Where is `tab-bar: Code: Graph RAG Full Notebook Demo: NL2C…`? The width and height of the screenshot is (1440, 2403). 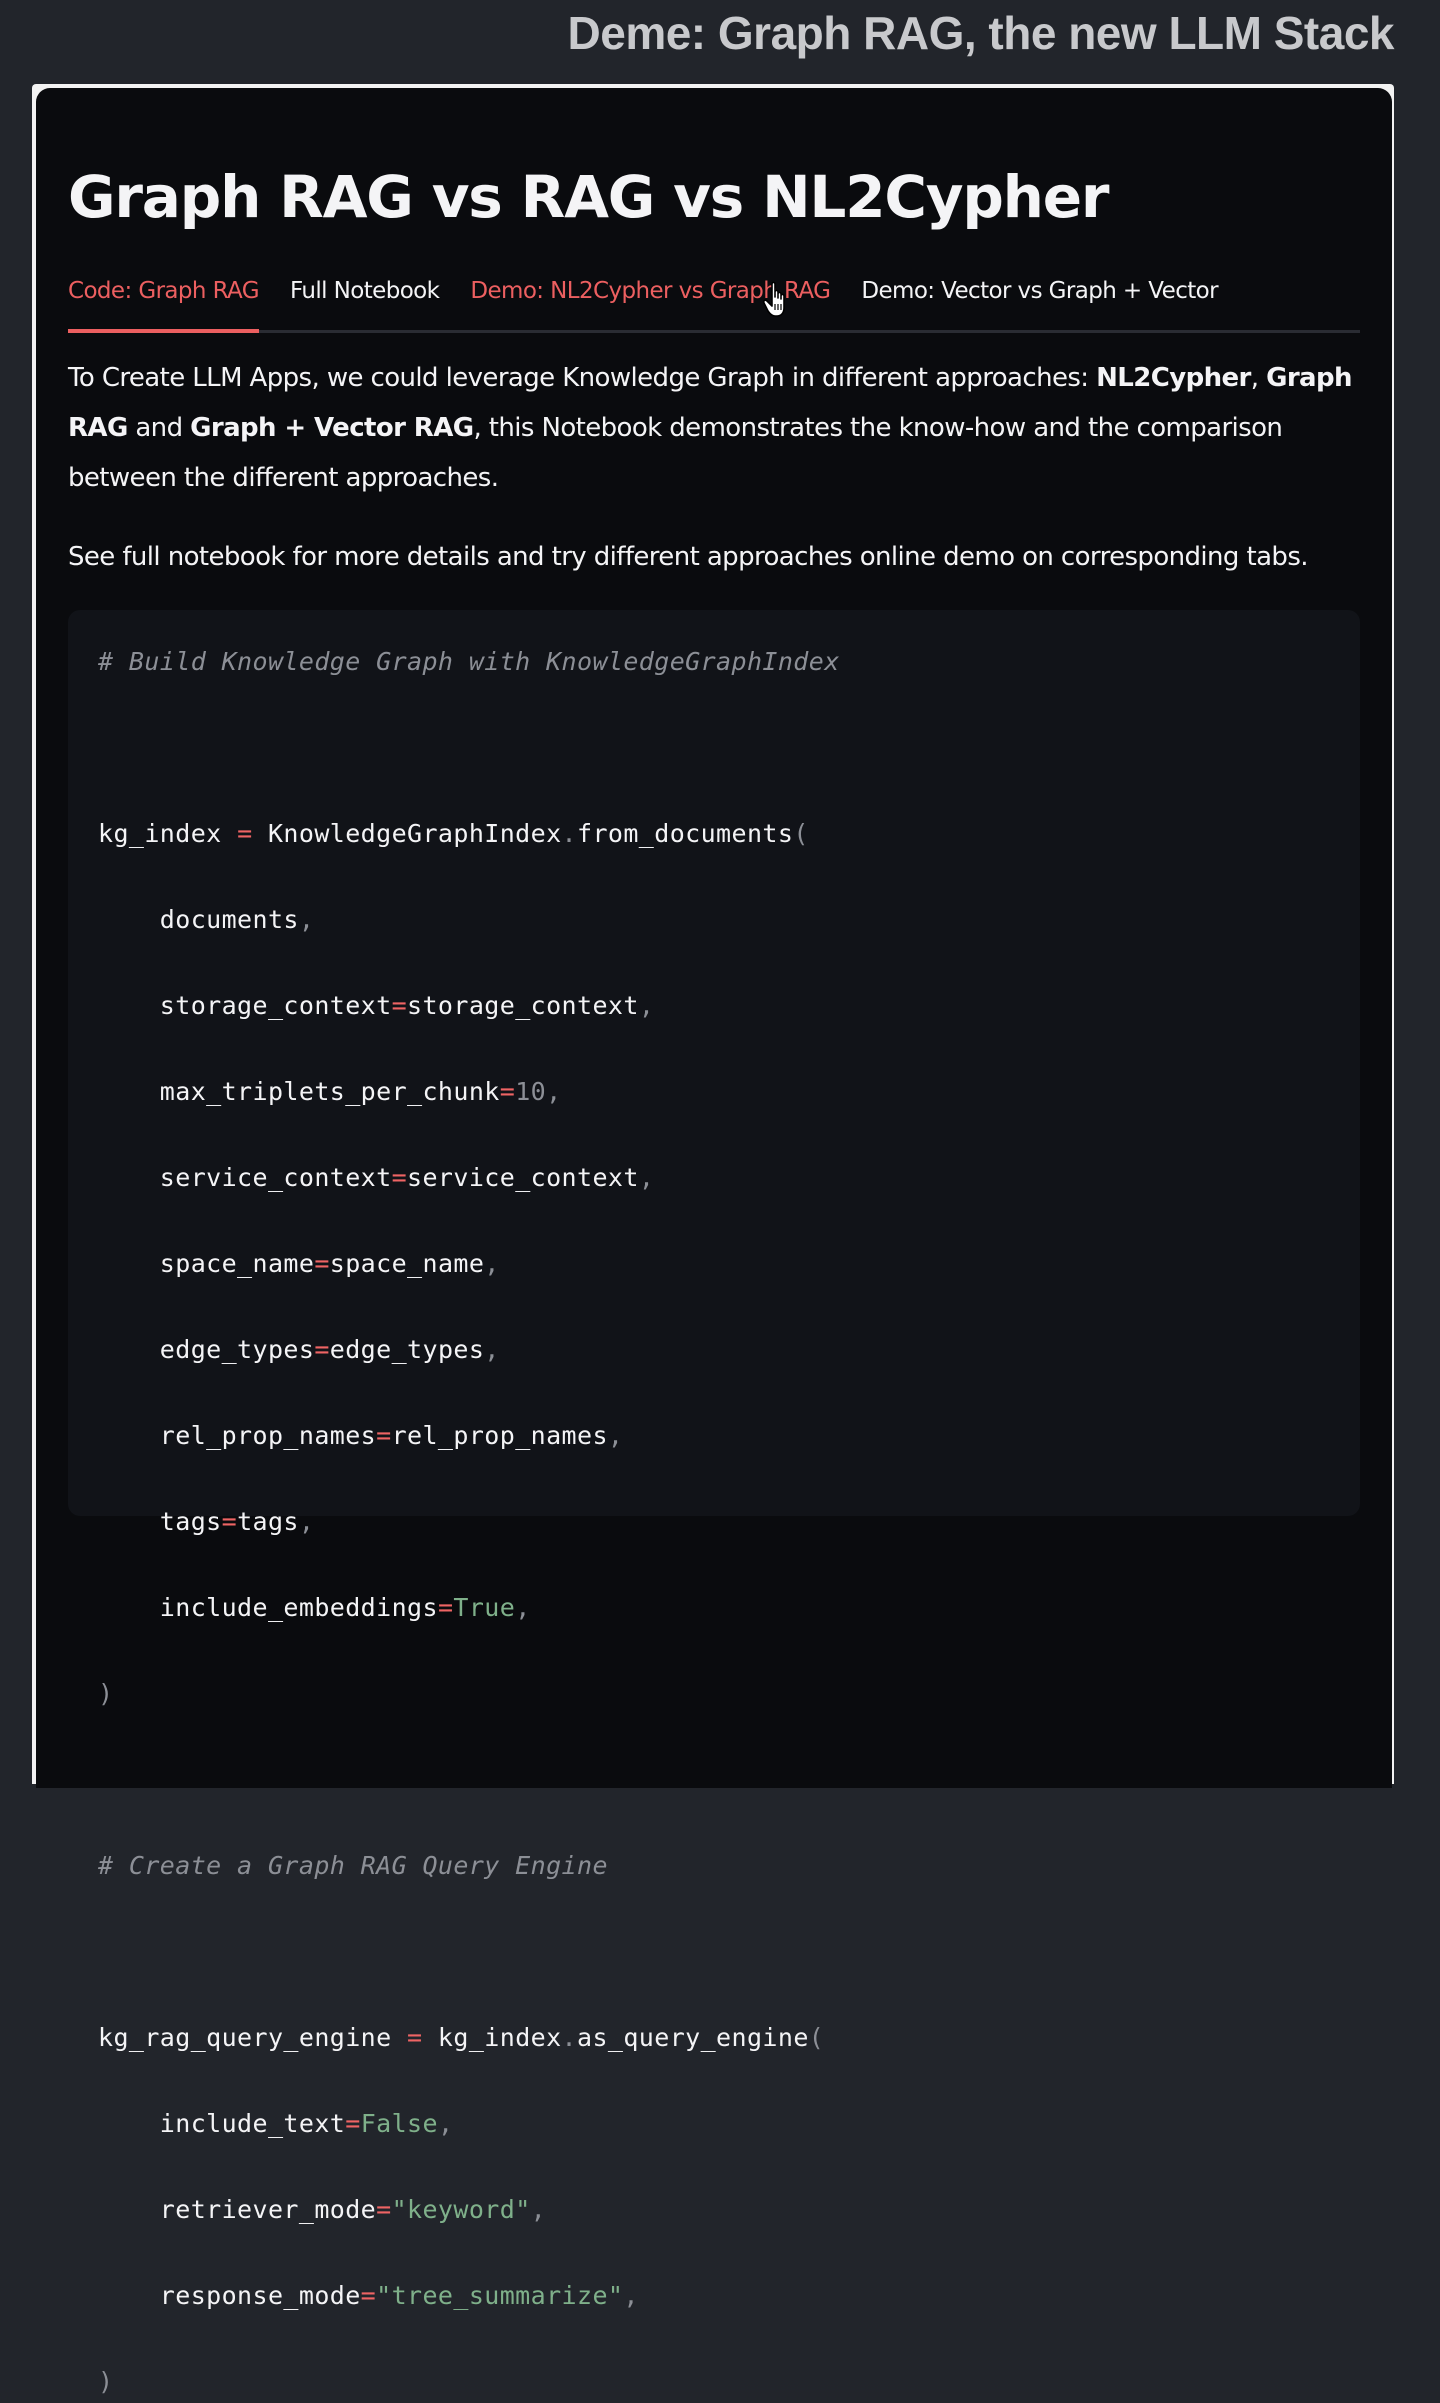
tab-bar: Code: Graph RAG Full Notebook Demo: NL2C… is located at coordinates (714, 302).